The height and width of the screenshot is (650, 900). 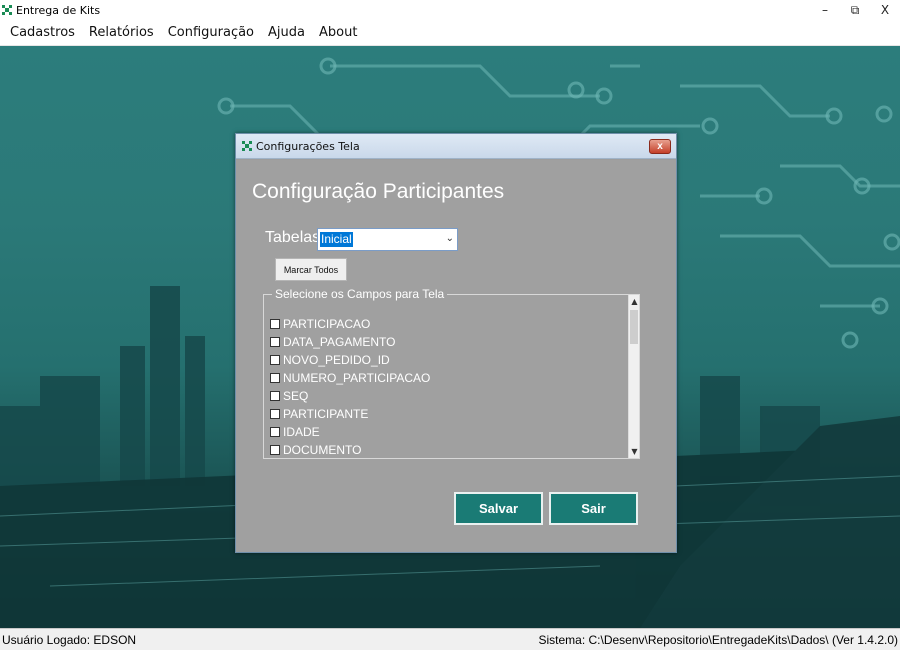 What do you see at coordinates (825, 10) in the screenshot?
I see `minimize-button: –` at bounding box center [825, 10].